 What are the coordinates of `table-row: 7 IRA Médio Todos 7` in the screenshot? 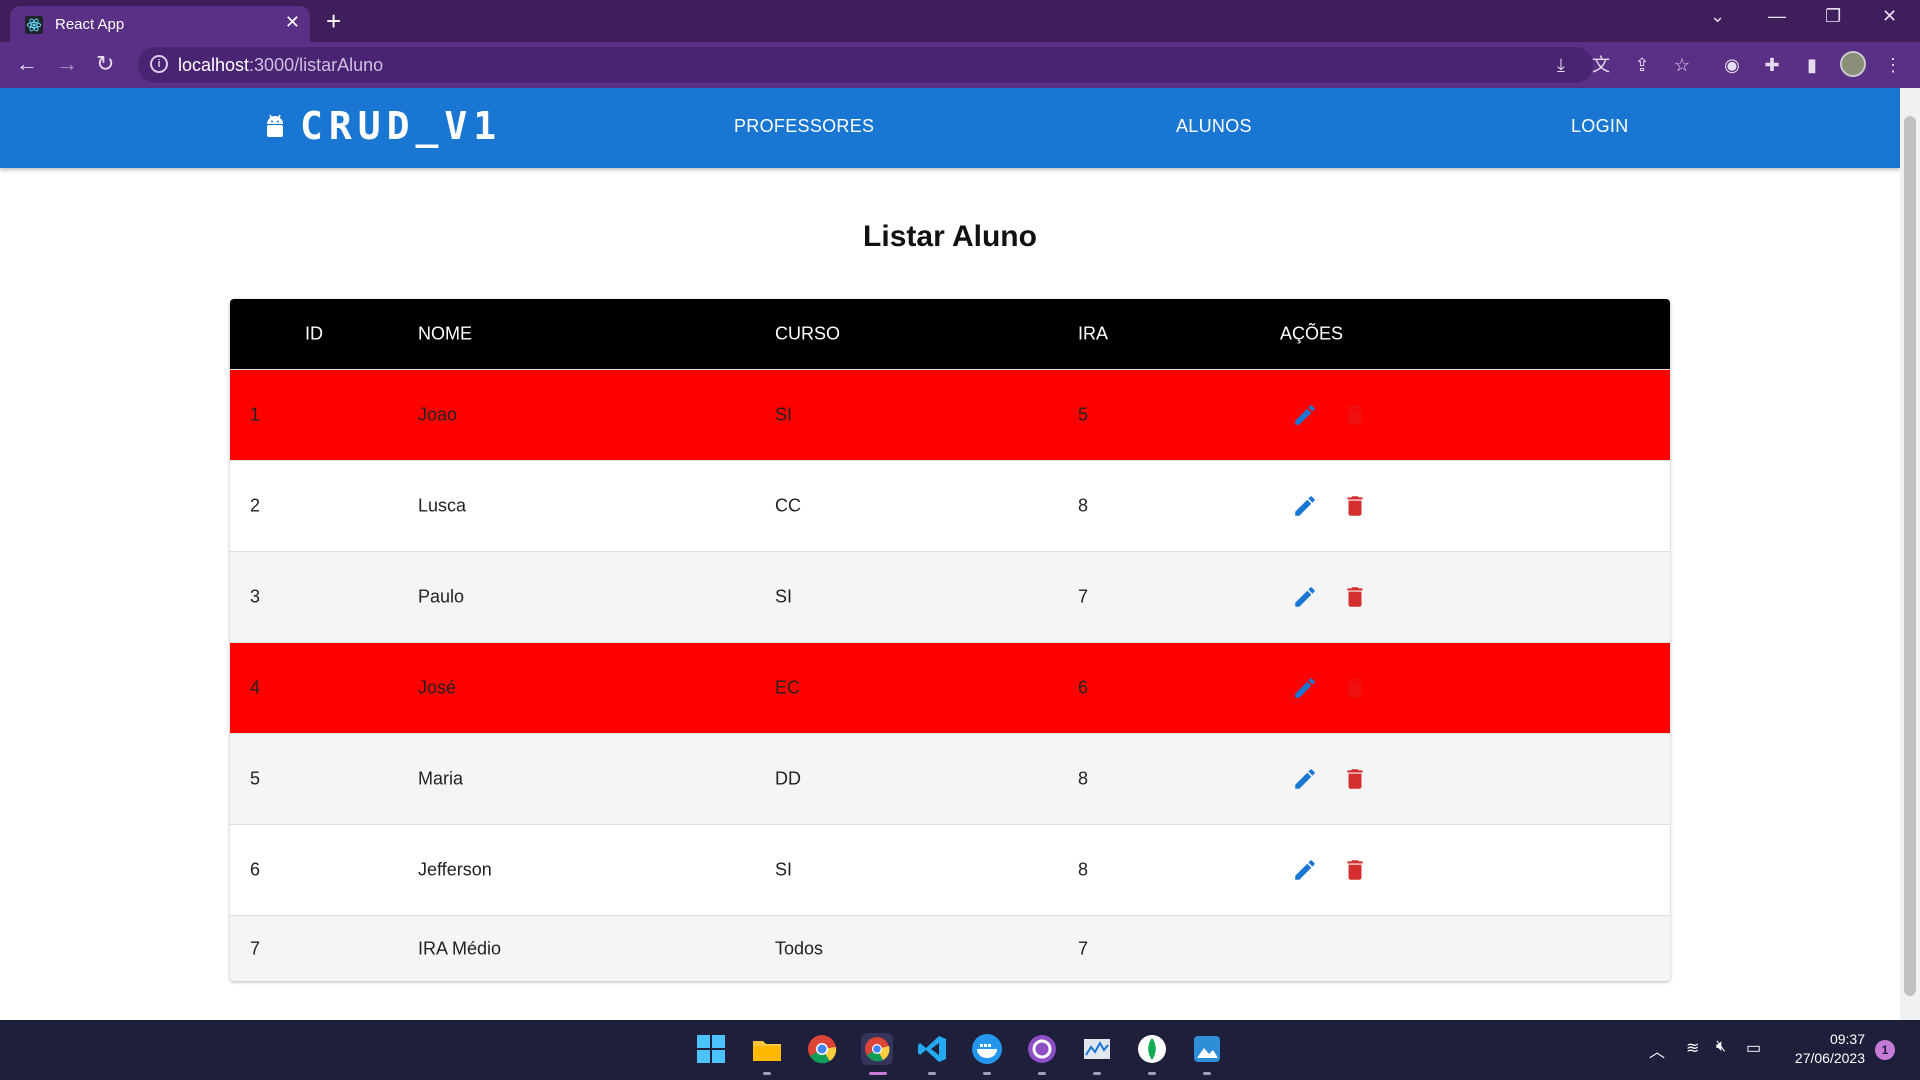 It's located at (950, 948).